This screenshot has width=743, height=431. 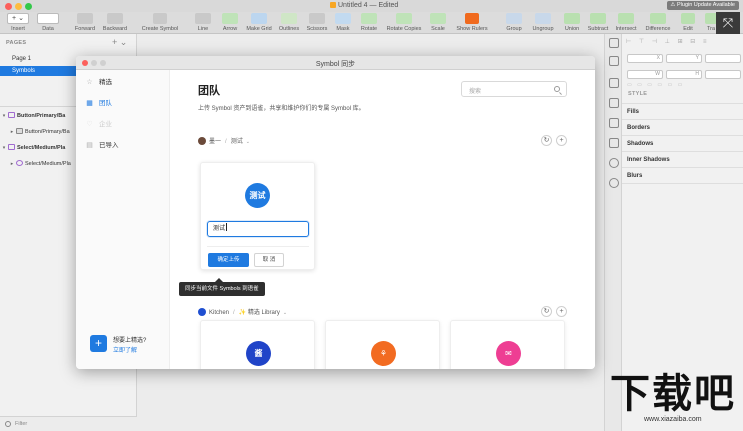 I want to click on rulers-icon, so click(x=472, y=18).